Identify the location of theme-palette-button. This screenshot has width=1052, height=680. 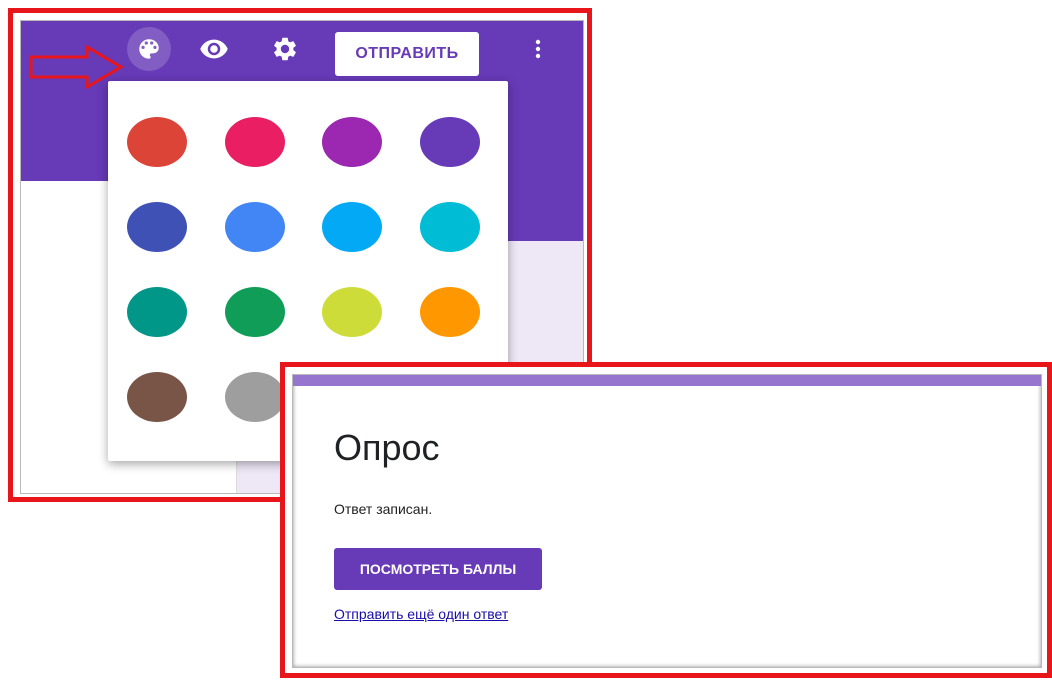
(149, 49).